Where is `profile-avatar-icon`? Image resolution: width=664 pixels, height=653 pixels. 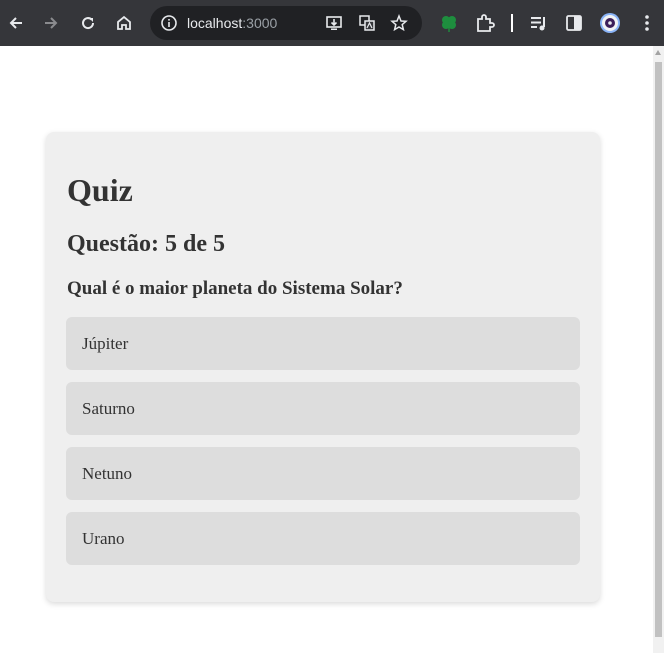
profile-avatar-icon is located at coordinates (610, 23).